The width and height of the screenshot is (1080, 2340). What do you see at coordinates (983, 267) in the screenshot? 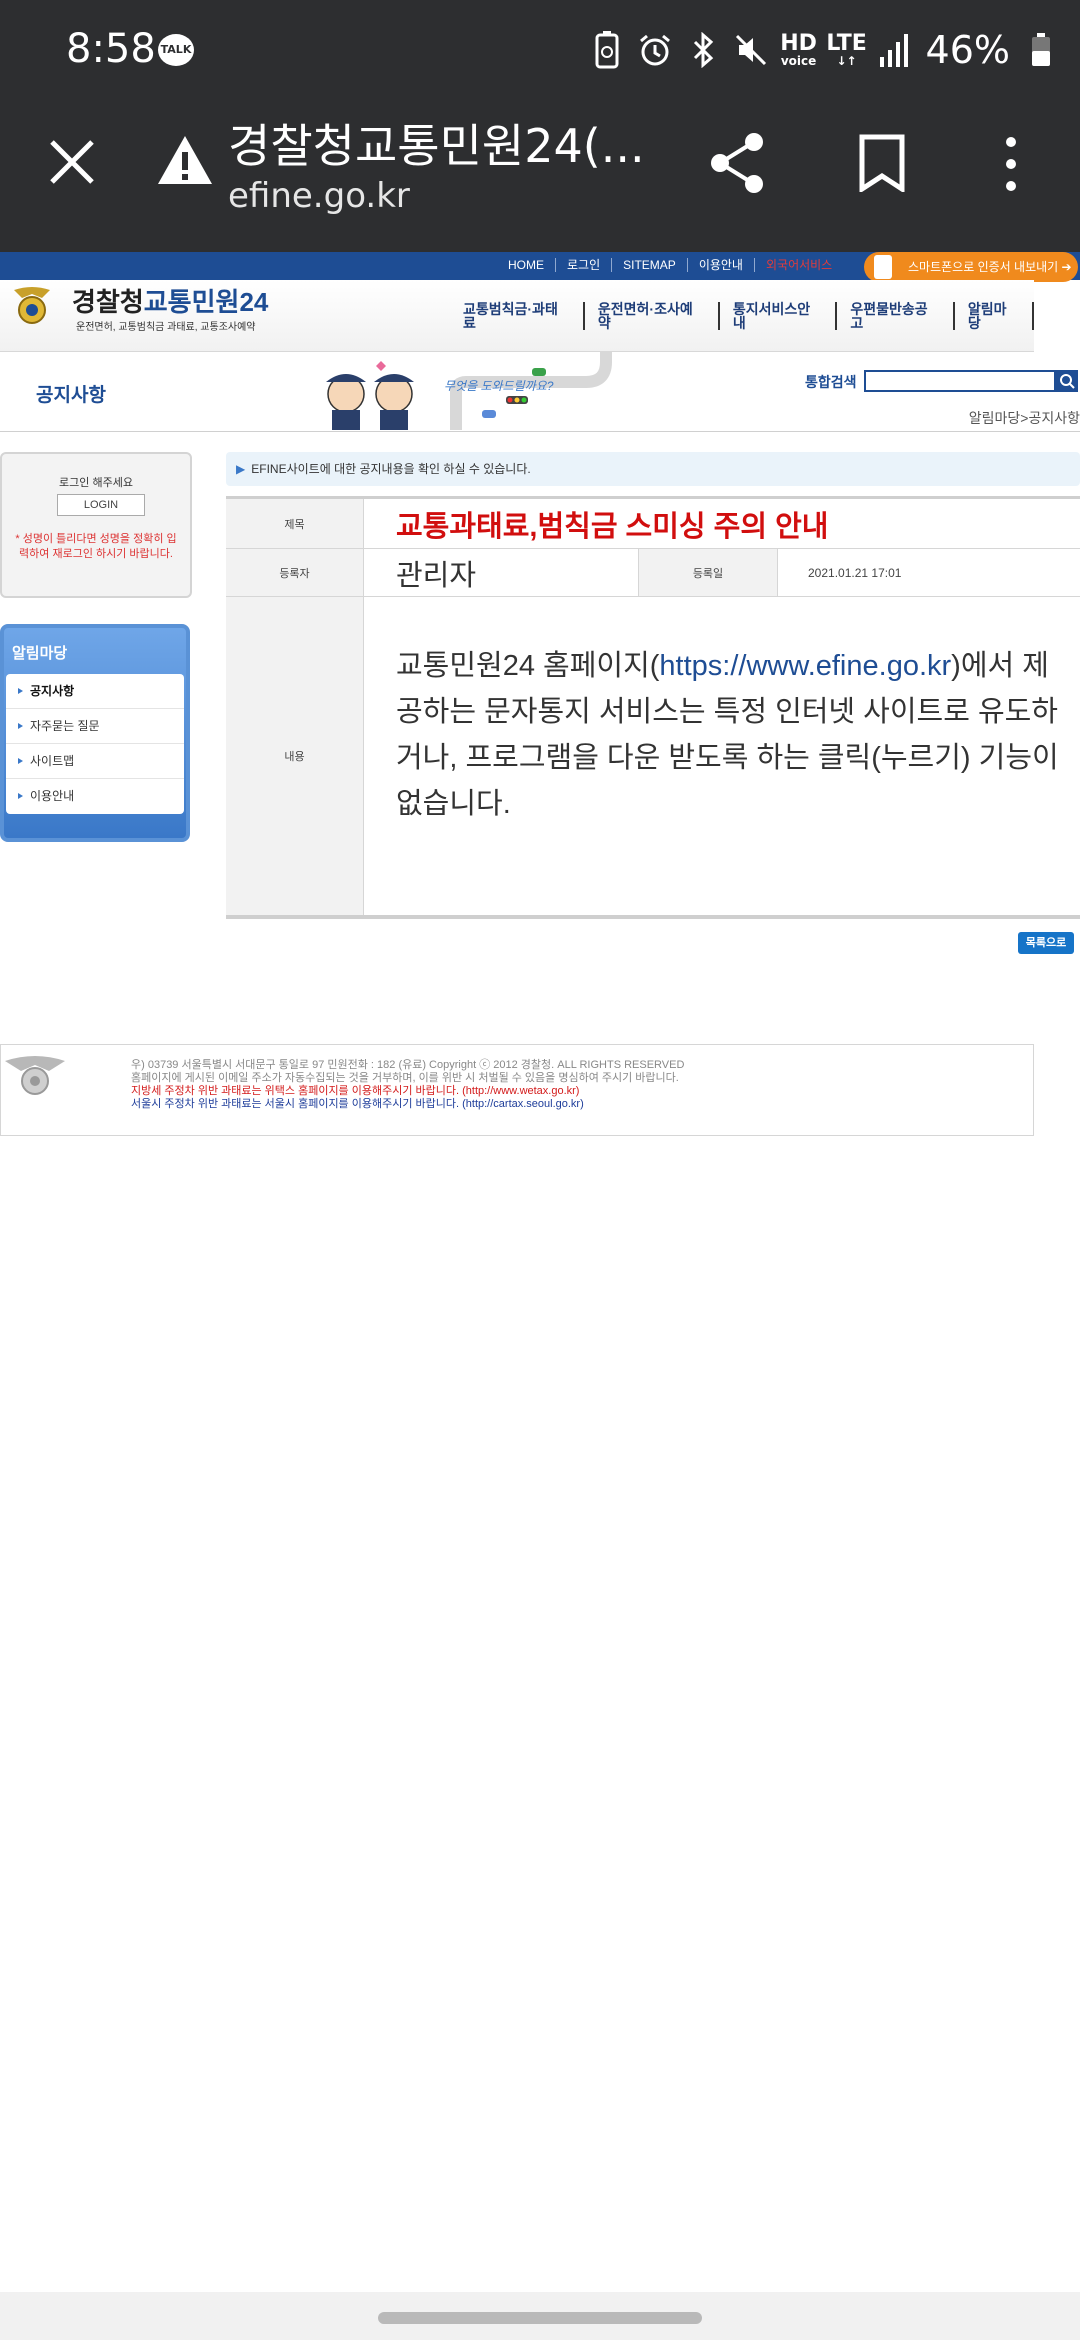
I see `export-certificate-label: 스마트폰으로 인증서 내보내기` at bounding box center [983, 267].